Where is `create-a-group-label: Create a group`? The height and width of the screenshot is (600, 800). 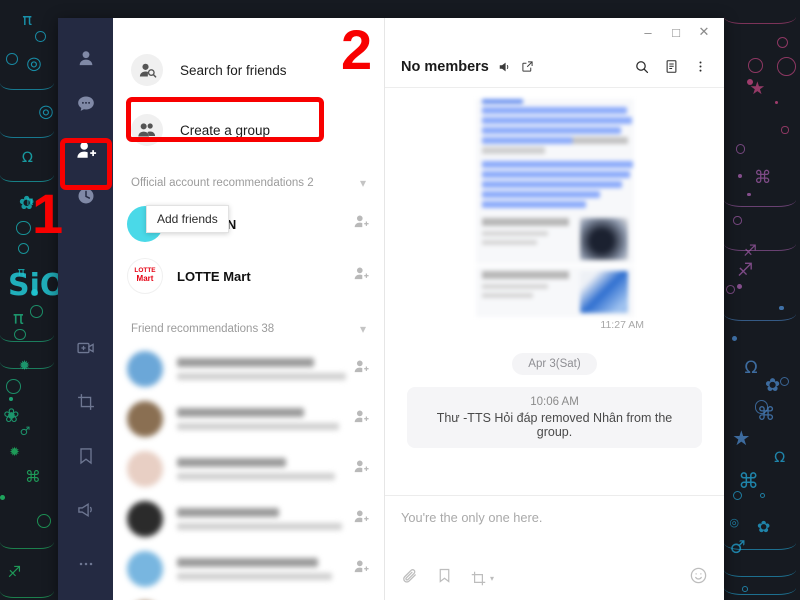 create-a-group-label: Create a group is located at coordinates (225, 130).